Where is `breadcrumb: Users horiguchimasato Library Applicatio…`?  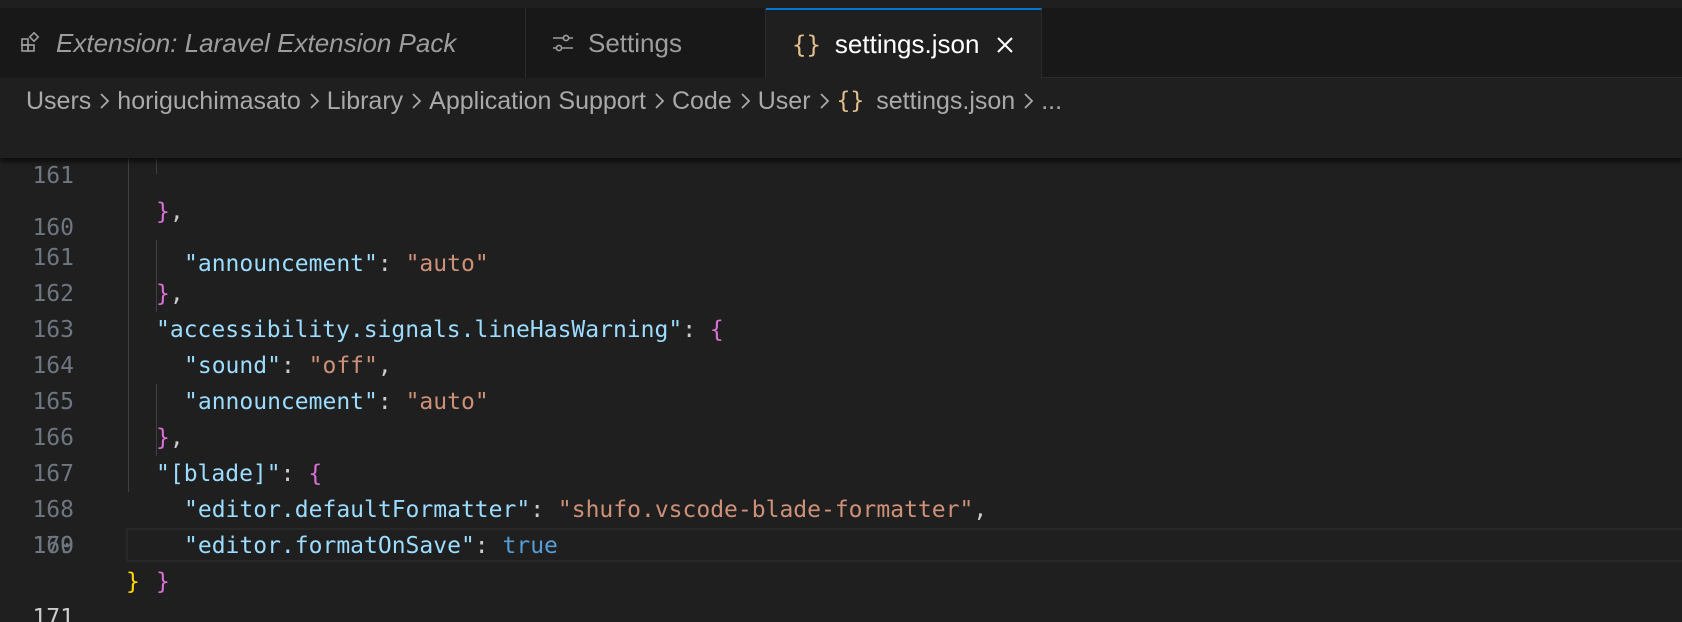
breadcrumb: Users horiguchimasato Library Applicatio… is located at coordinates (544, 101).